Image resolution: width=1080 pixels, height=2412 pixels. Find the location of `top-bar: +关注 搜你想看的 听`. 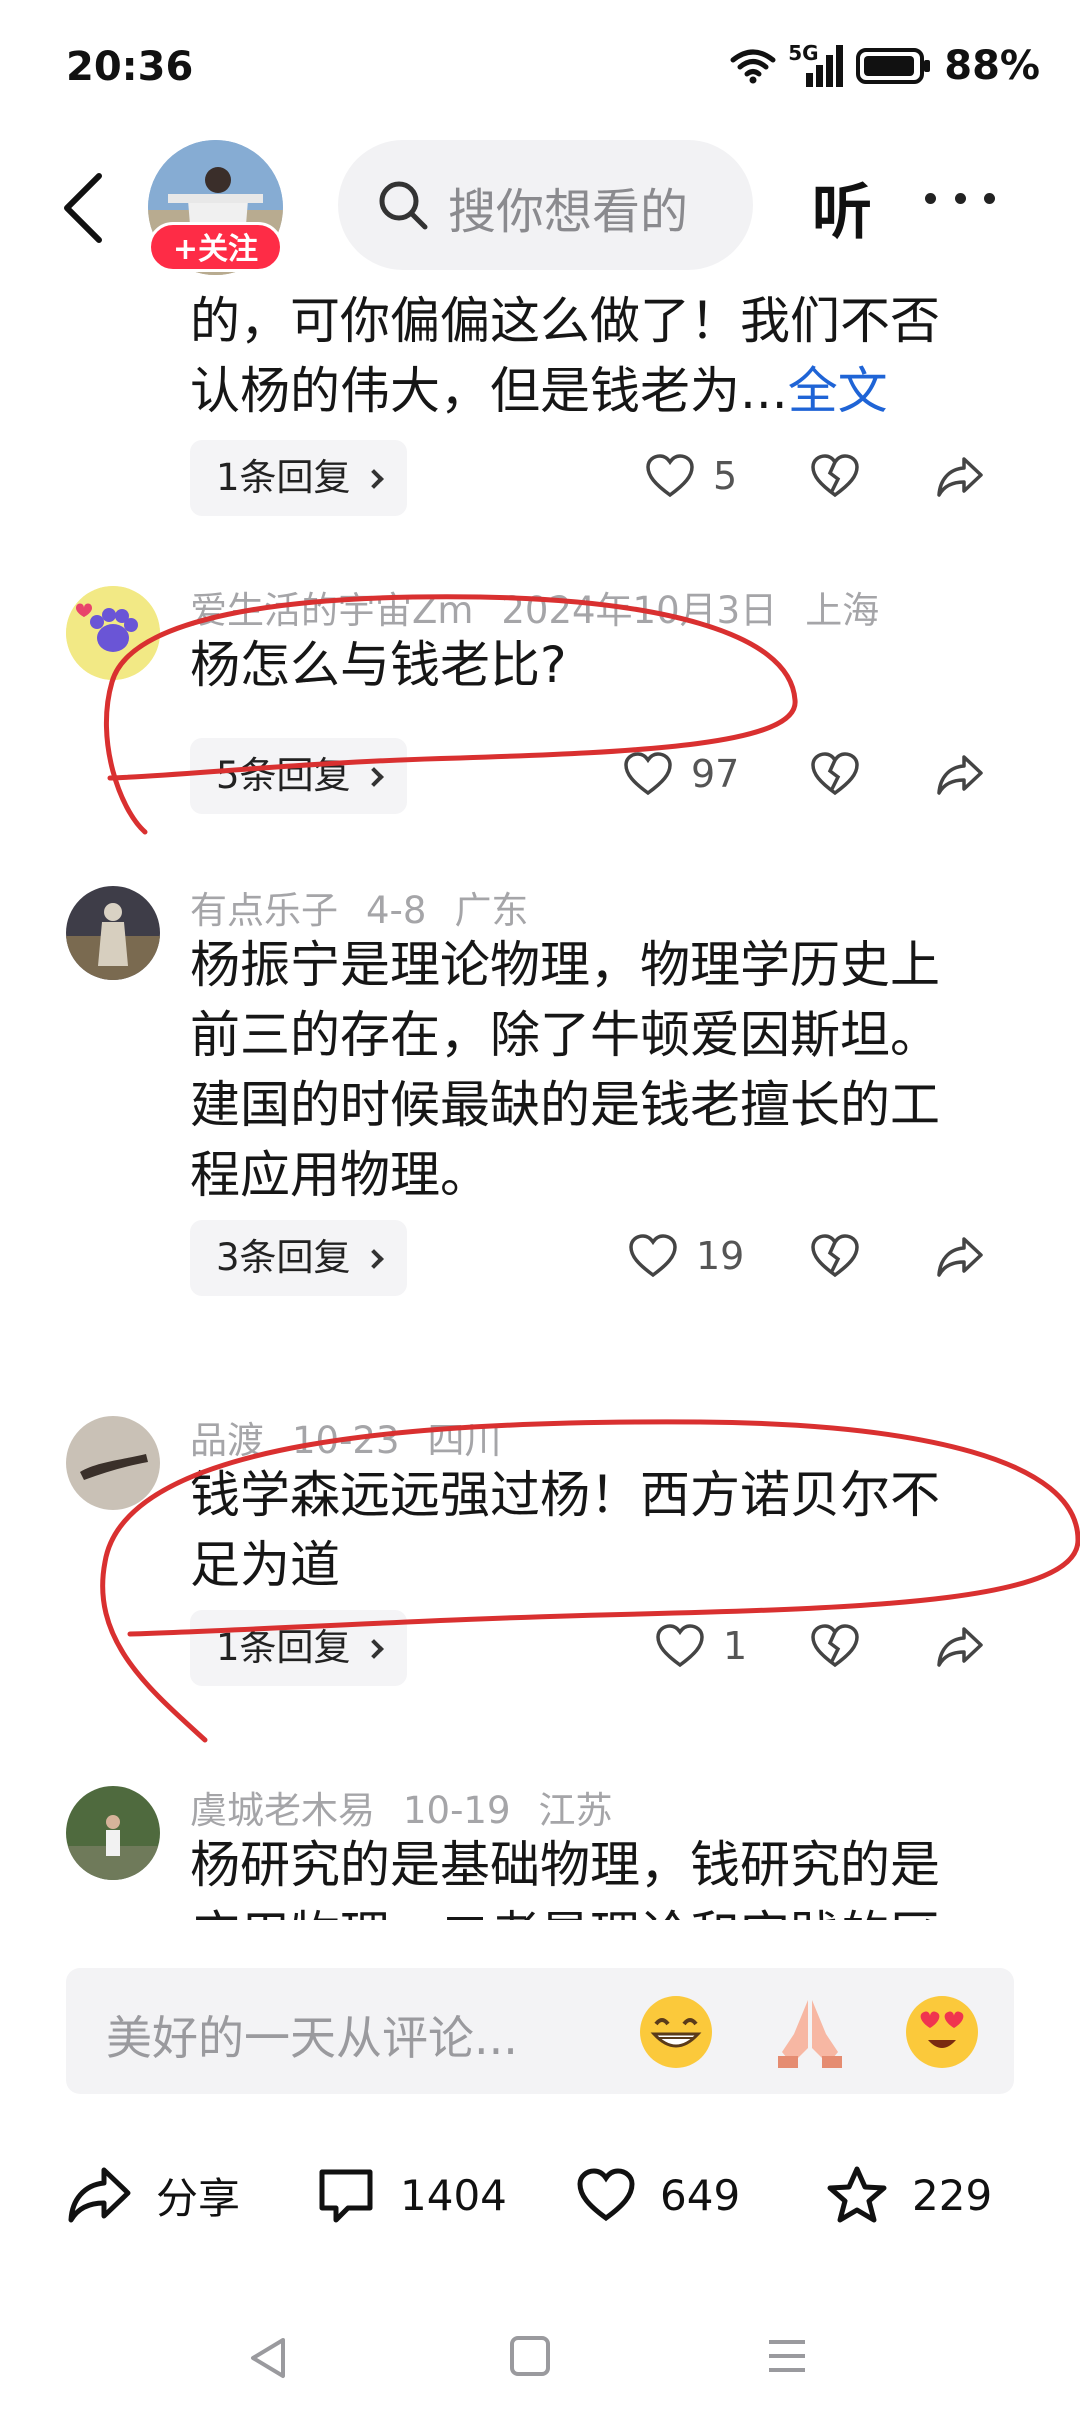

top-bar: +关注 搜你想看的 听 is located at coordinates (540, 207).